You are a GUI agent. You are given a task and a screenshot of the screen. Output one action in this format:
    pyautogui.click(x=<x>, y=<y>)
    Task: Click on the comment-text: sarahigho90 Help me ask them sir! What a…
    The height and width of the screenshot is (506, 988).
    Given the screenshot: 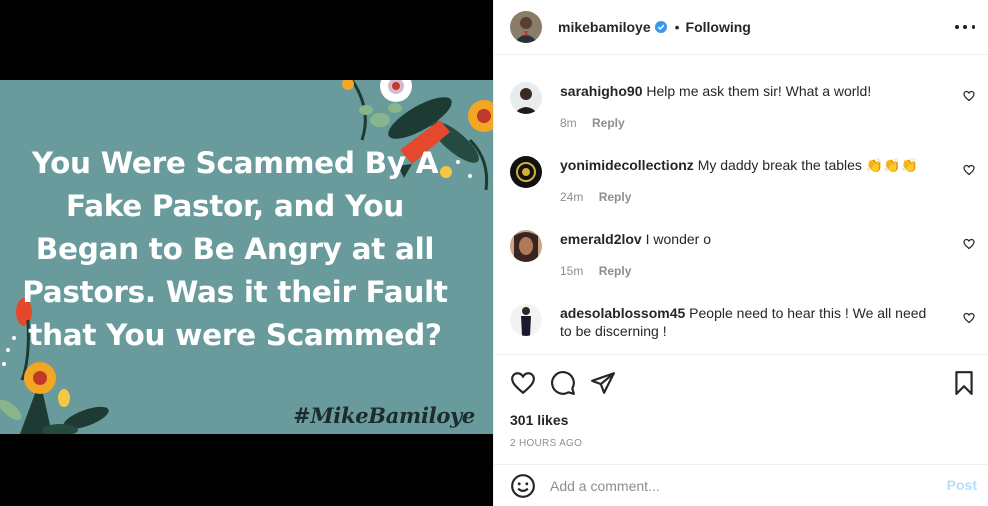 What is the action you would take?
    pyautogui.click(x=750, y=91)
    